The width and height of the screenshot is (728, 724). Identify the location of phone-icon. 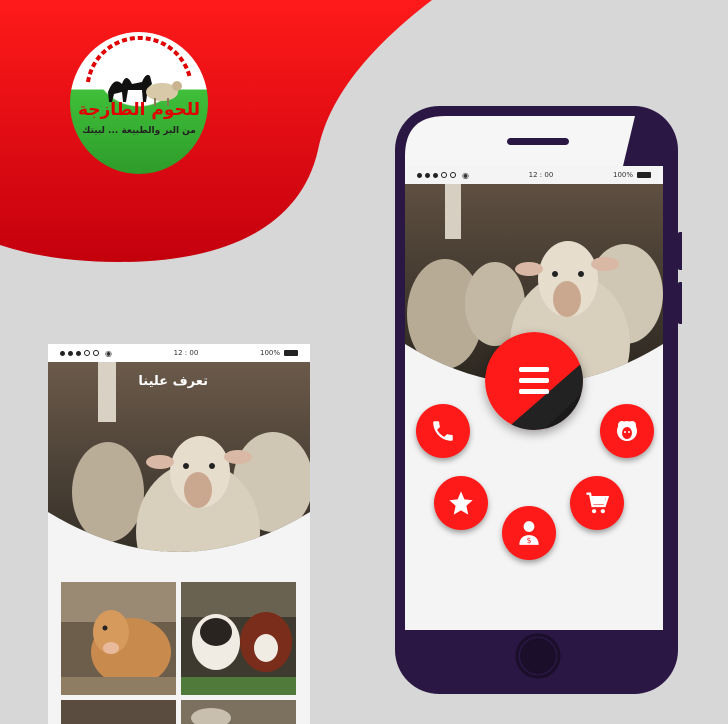
(443, 431).